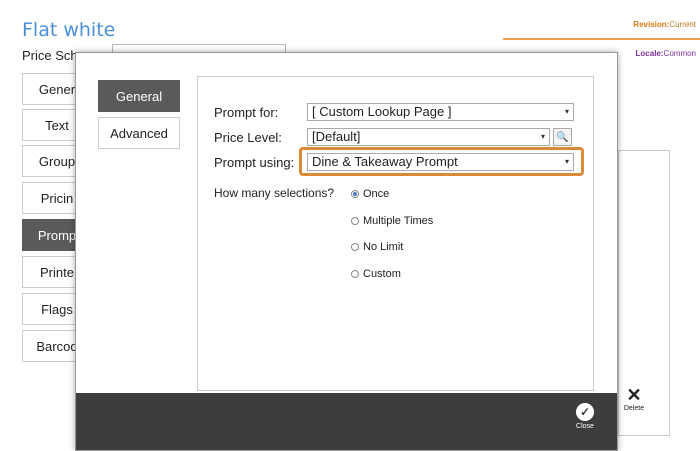  What do you see at coordinates (246, 112) in the screenshot?
I see `prompt-for-label: Prompt for:` at bounding box center [246, 112].